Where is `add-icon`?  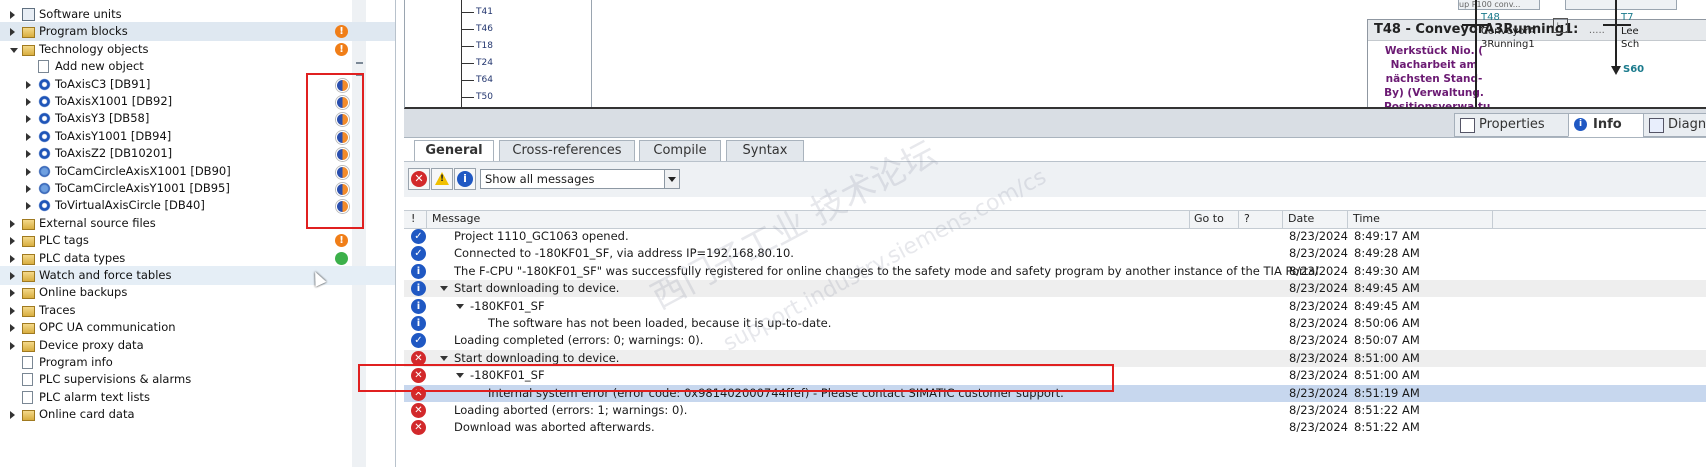
add-icon is located at coordinates (43, 67).